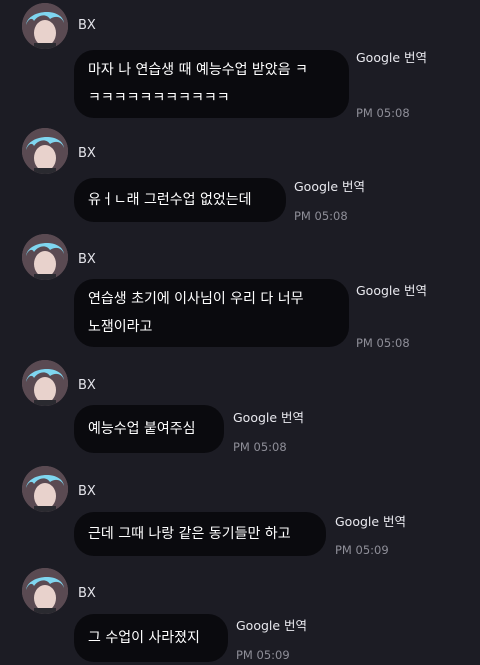 This screenshot has height=665, width=480. What do you see at coordinates (149, 429) in the screenshot?
I see `message-bubble: 예능수업 붙여주심` at bounding box center [149, 429].